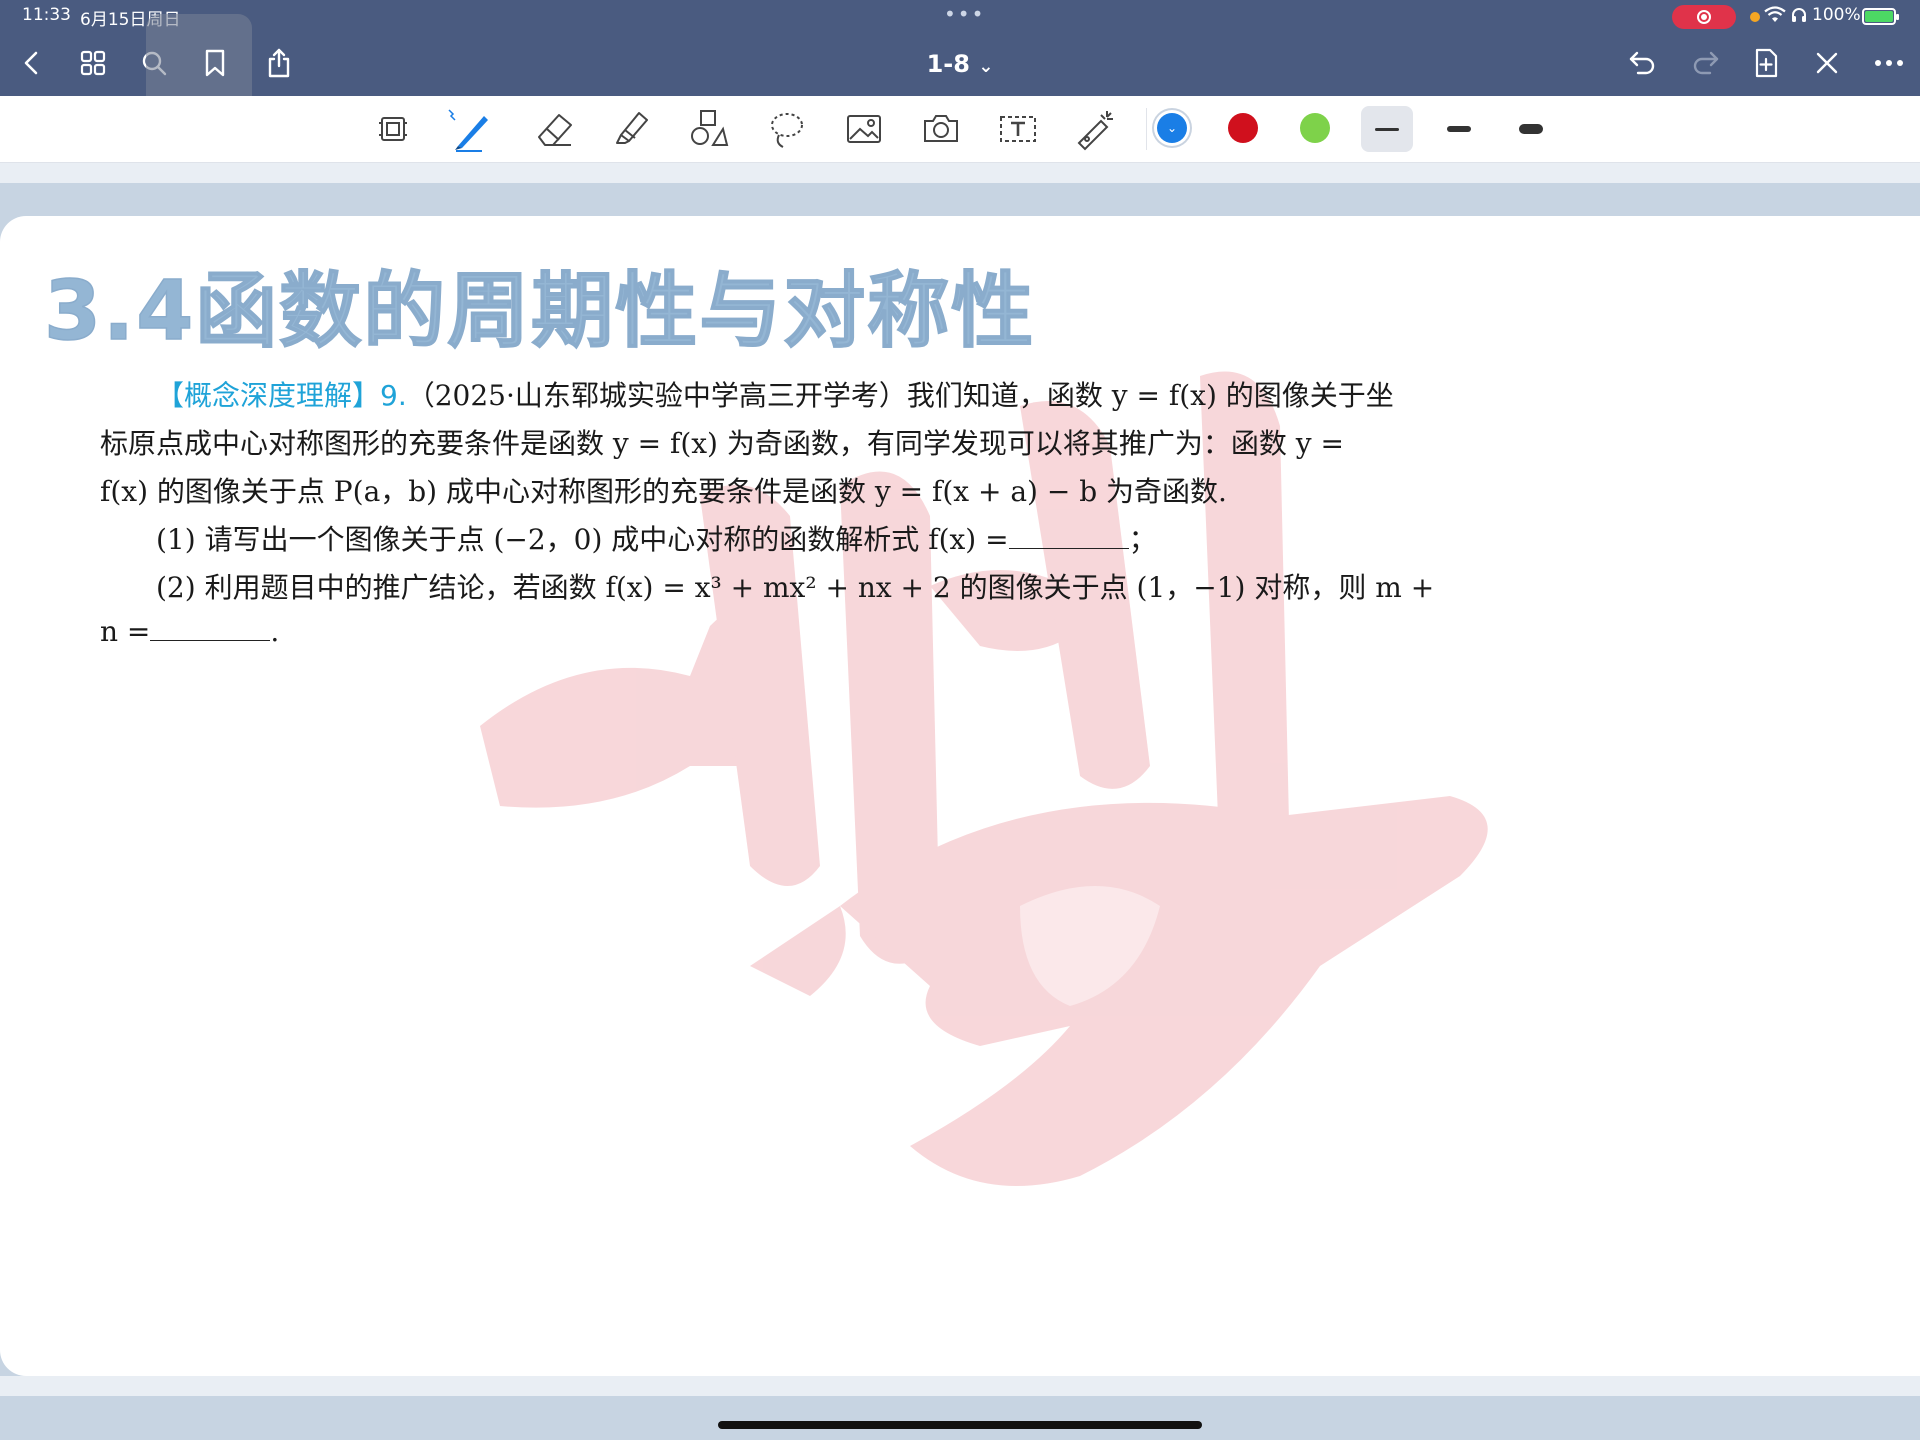  I want to click on drawing-toolbar: ⌄, so click(960, 129).